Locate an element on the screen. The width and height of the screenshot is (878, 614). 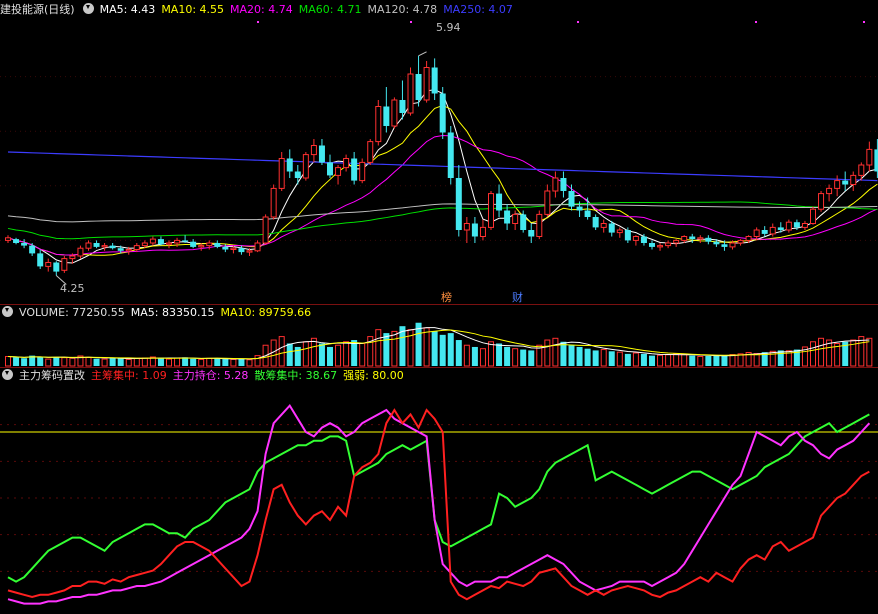
volume-value: VOLUME: 77250.55 is located at coordinates (72, 312).